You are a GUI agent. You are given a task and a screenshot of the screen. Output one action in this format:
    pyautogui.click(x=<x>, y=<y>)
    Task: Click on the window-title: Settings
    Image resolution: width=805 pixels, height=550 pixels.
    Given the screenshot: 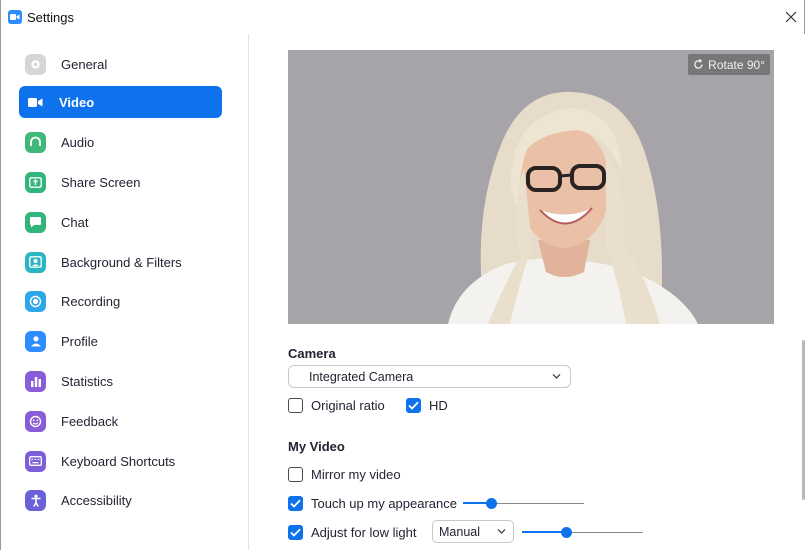 What is the action you would take?
    pyautogui.click(x=50, y=17)
    